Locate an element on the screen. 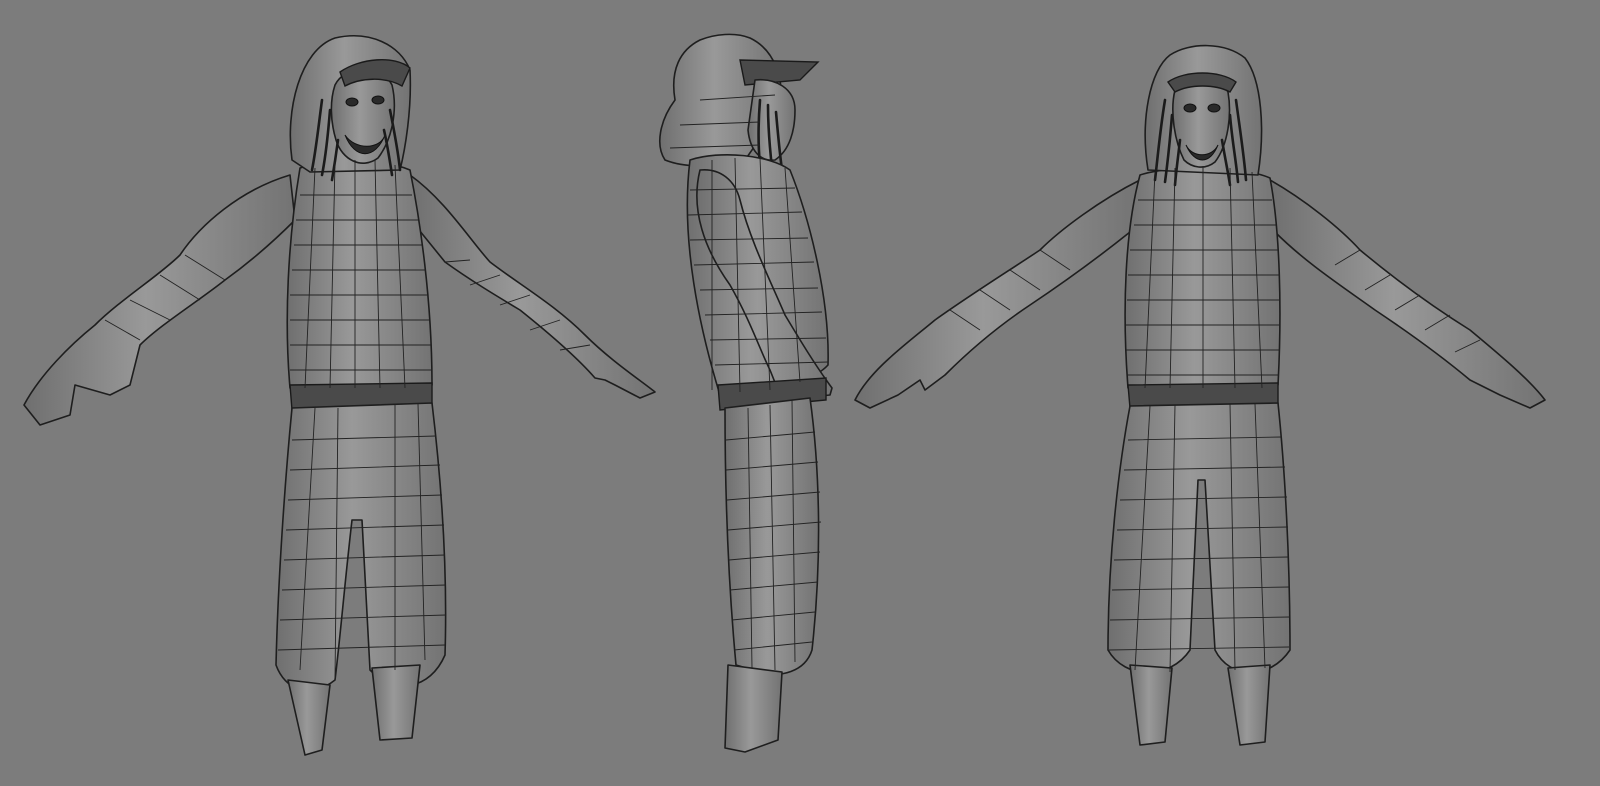  character-model is located at coordinates (746, 393).